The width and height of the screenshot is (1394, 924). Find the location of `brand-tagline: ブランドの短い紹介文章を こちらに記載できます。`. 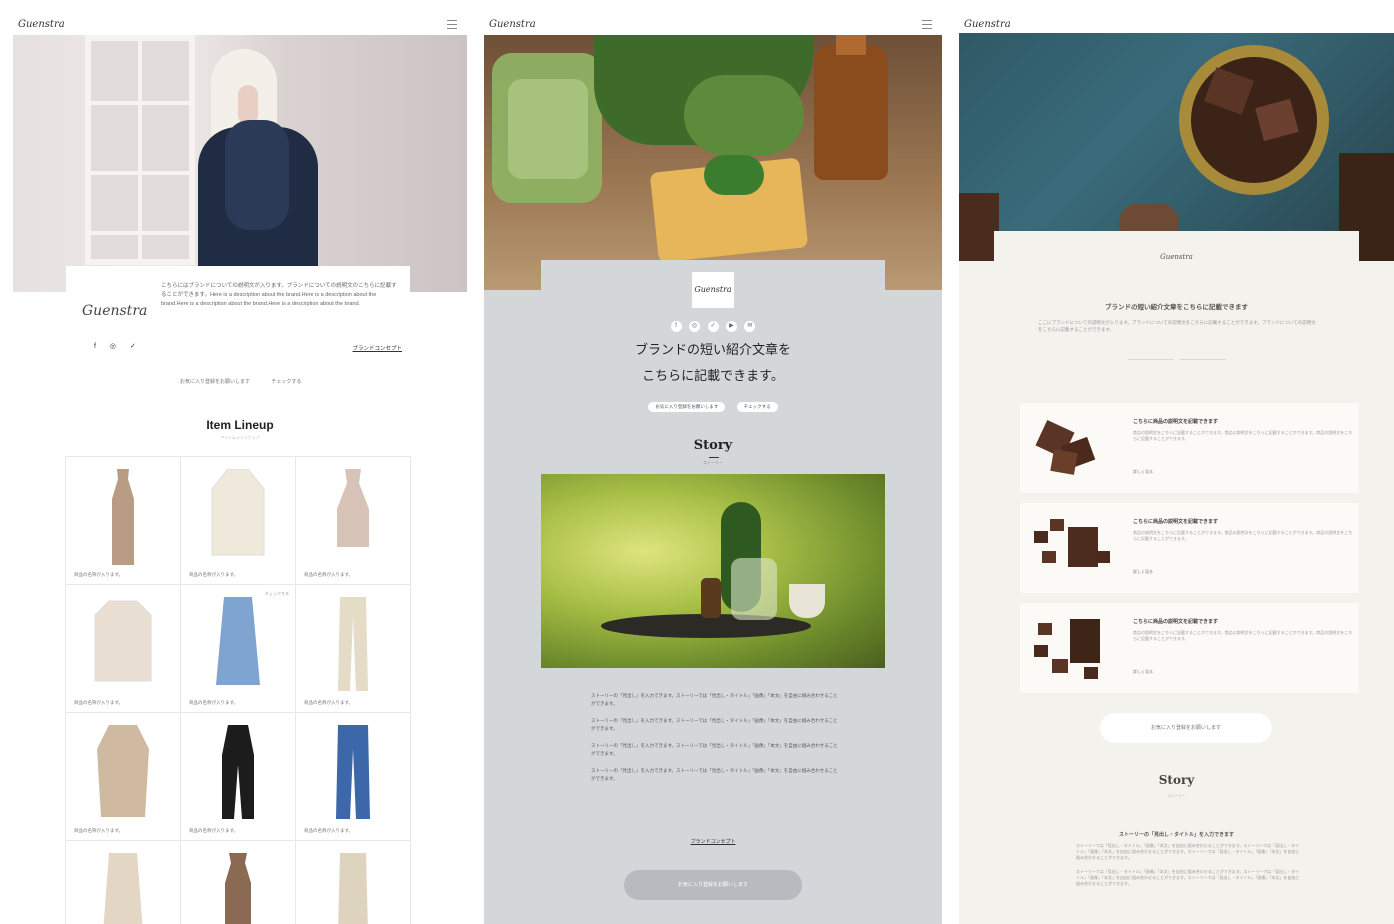

brand-tagline: ブランドの短い紹介文章を こちらに記載できます。 is located at coordinates (712, 363).